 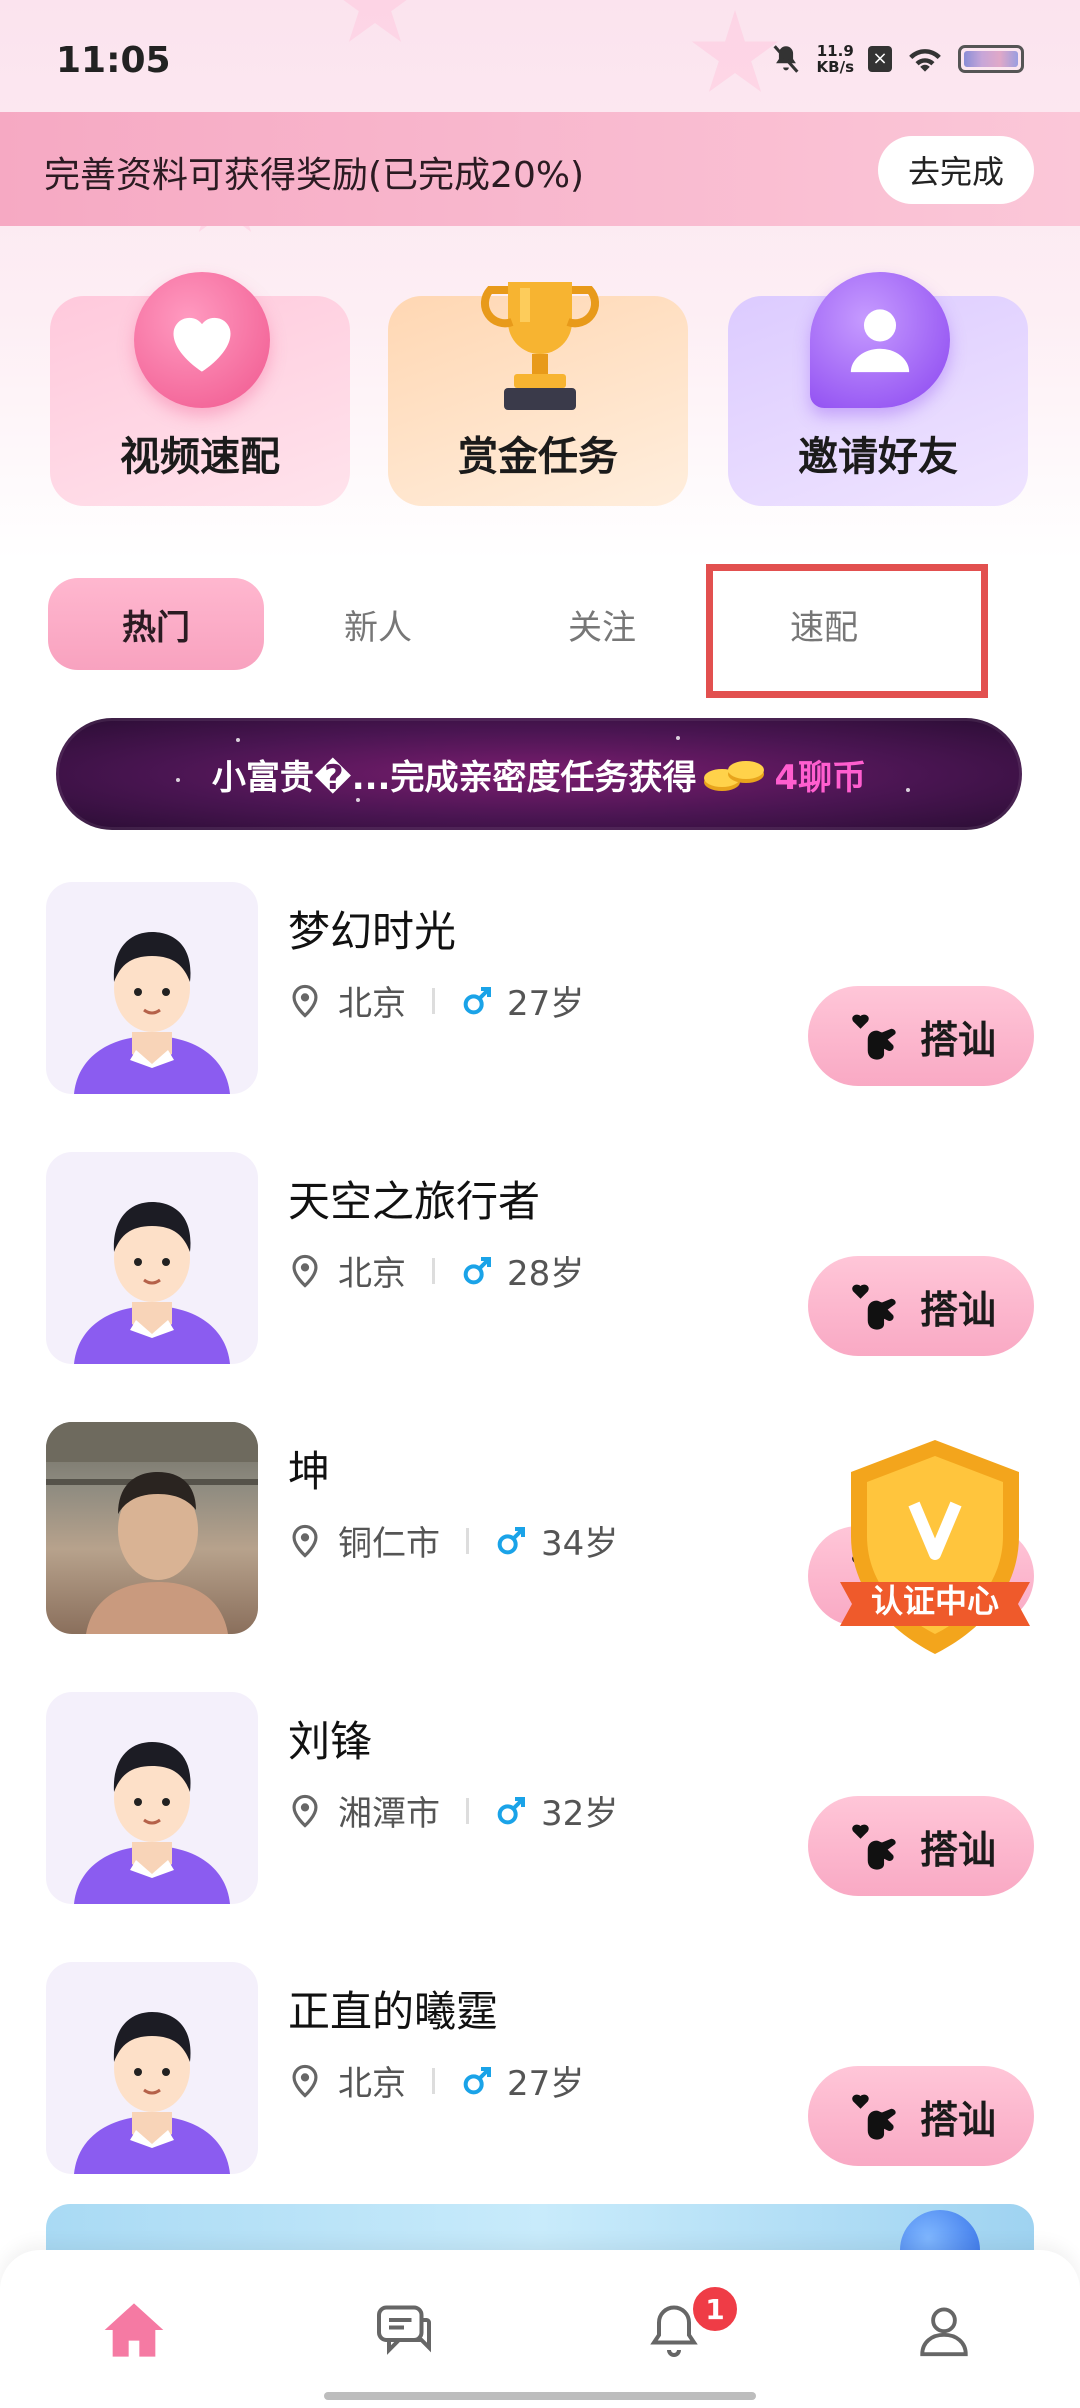 I want to click on user-meta: 铜仁市 34岁, so click(x=454, y=1540).